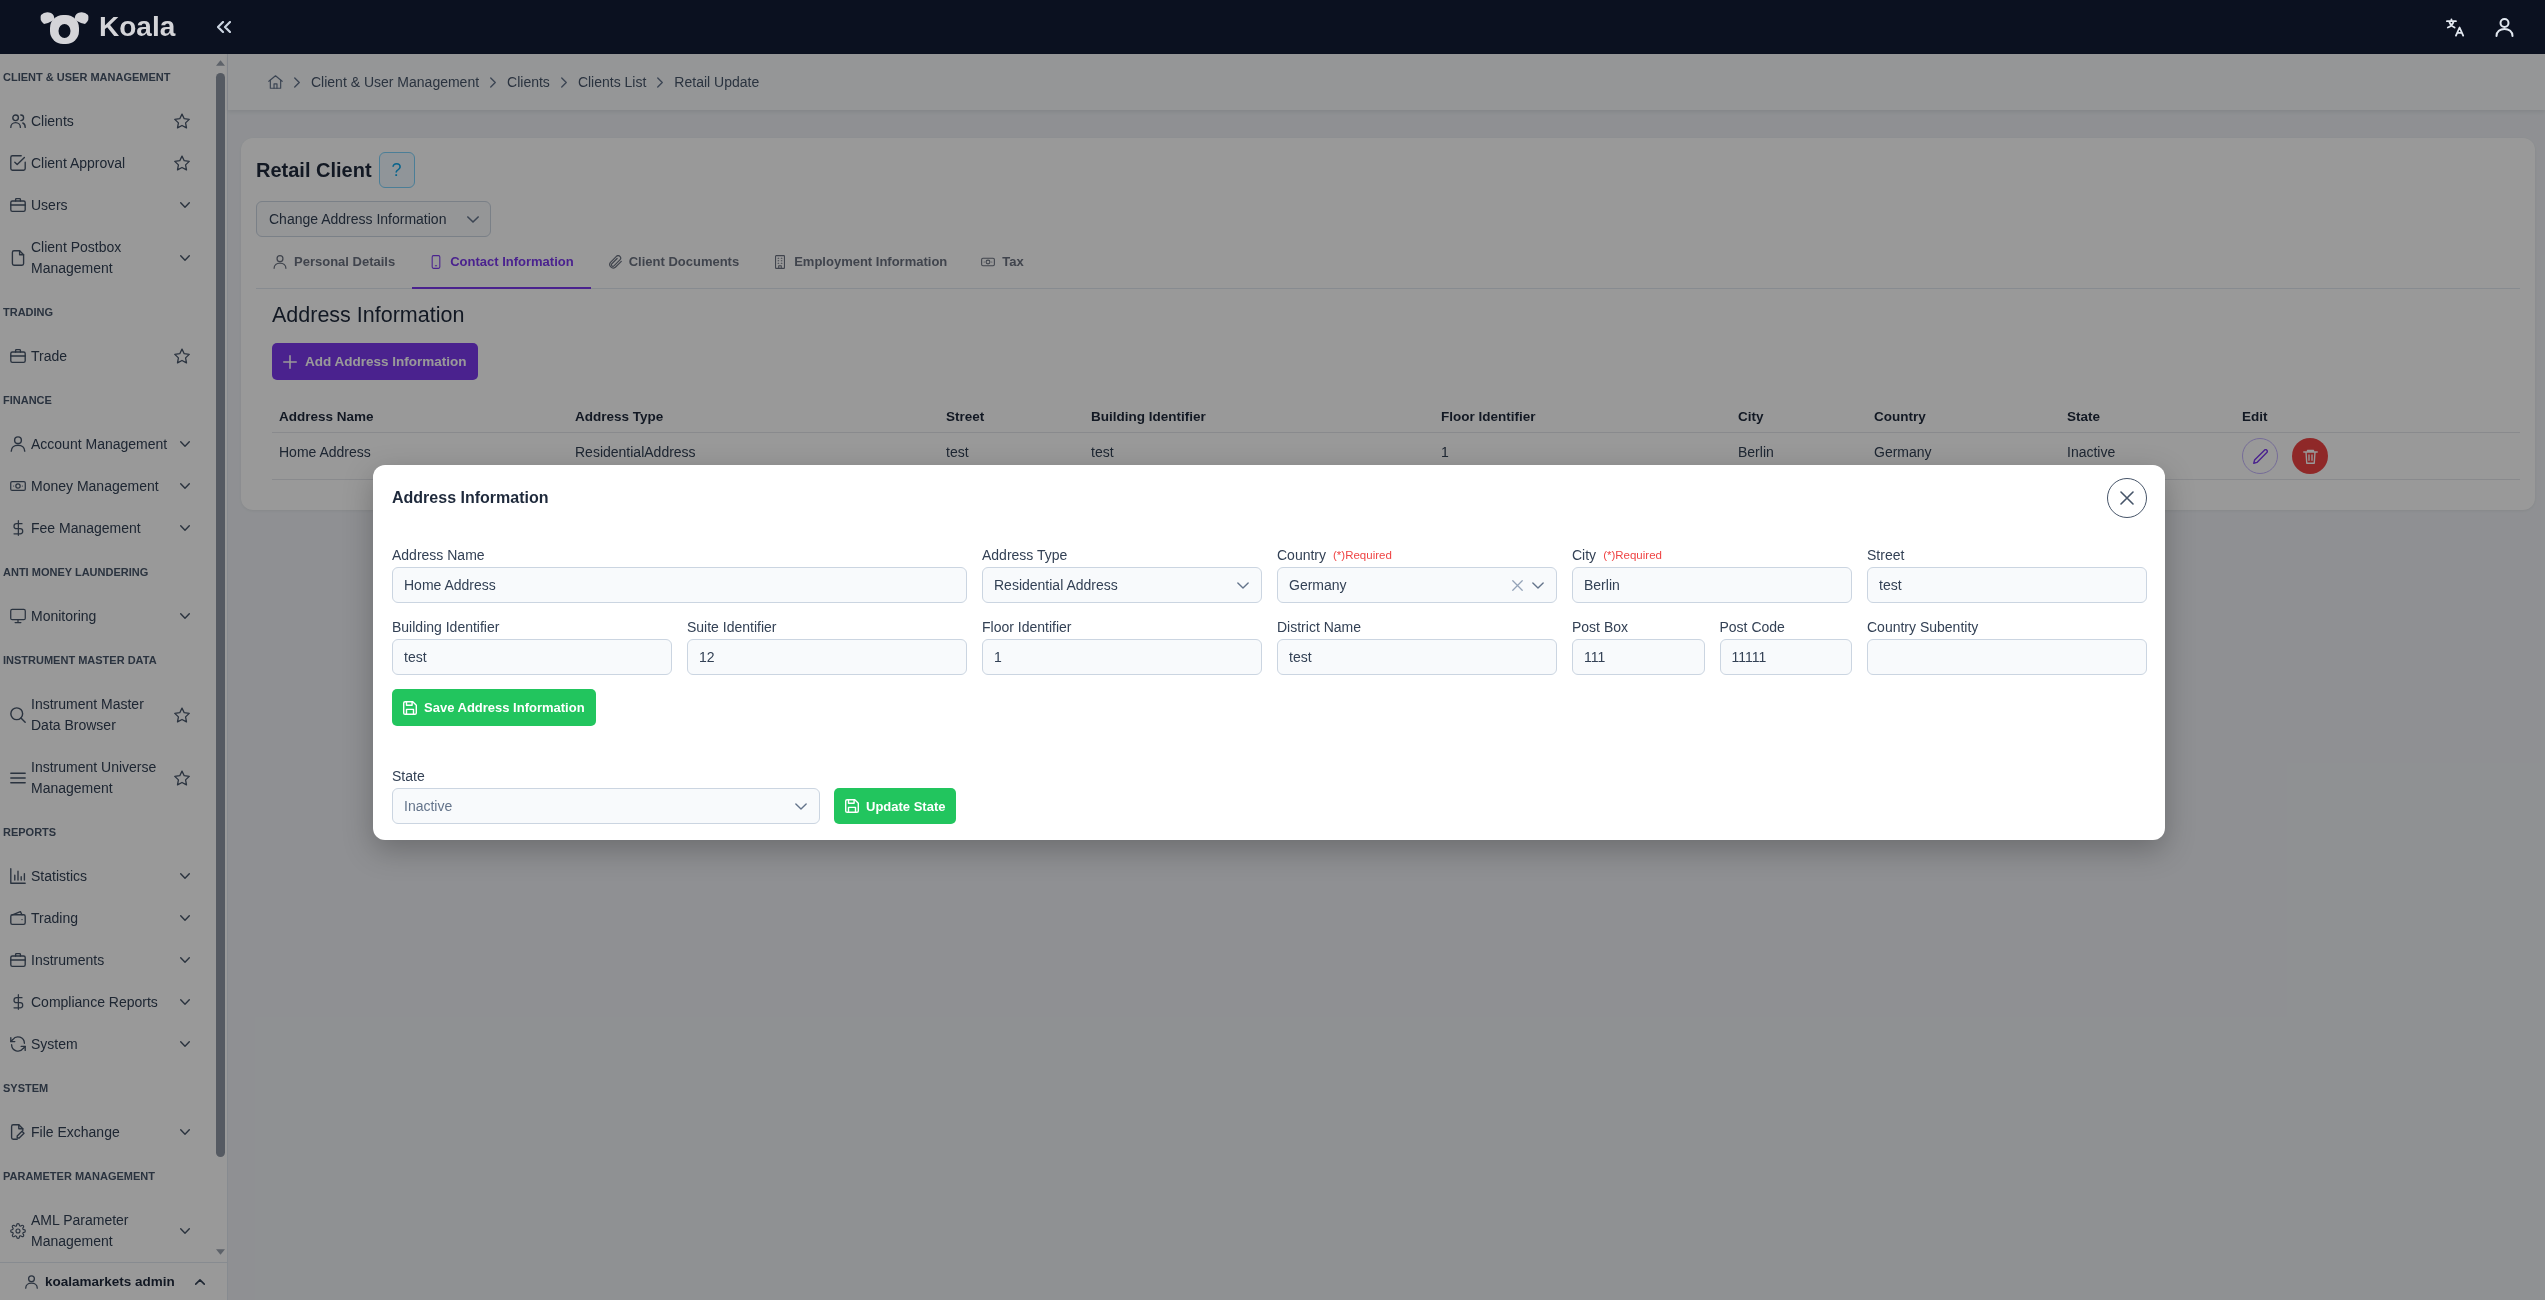 Image resolution: width=2545 pixels, height=1300 pixels. What do you see at coordinates (107, 444) in the screenshot?
I see `sidebar-item: Account Management` at bounding box center [107, 444].